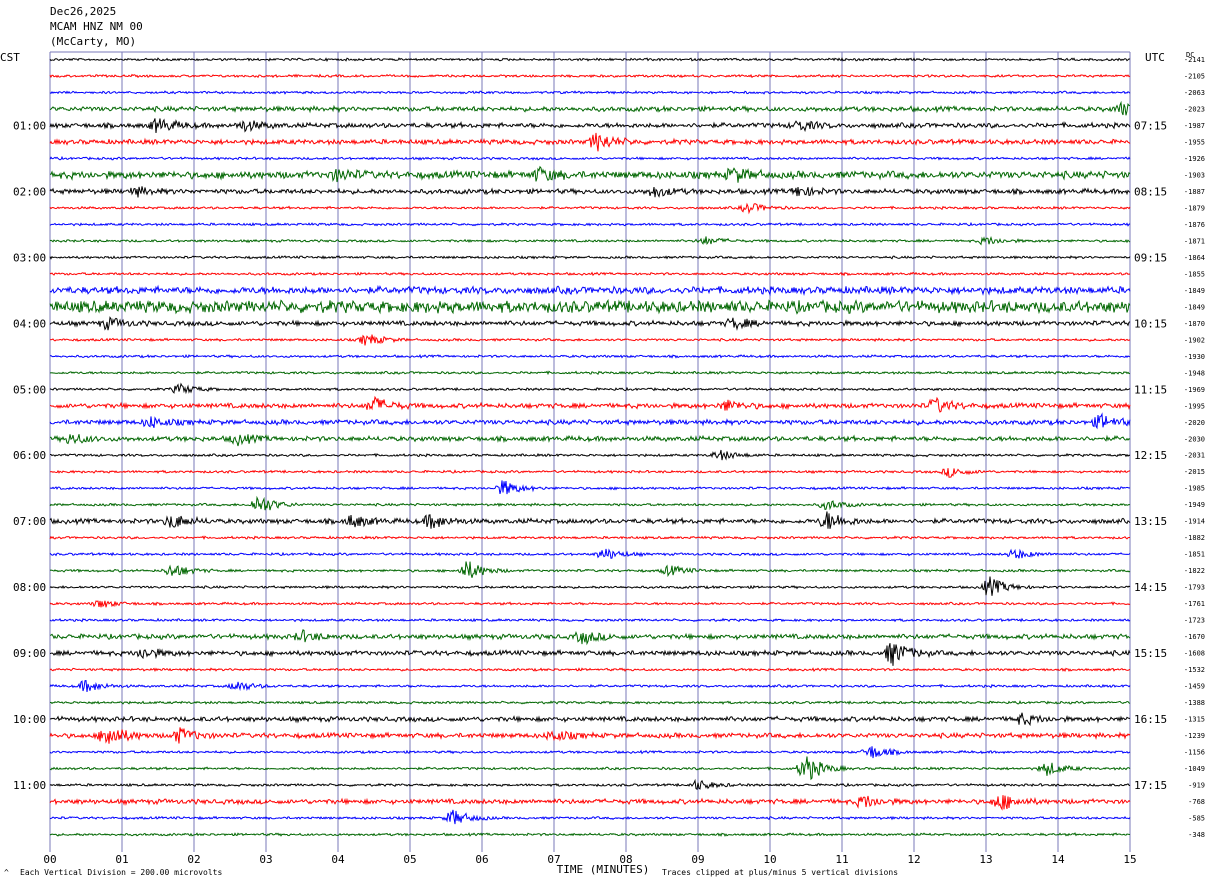 The image size is (1210, 886). I want to click on dc-offset-label: -1851, so click(1194, 555).